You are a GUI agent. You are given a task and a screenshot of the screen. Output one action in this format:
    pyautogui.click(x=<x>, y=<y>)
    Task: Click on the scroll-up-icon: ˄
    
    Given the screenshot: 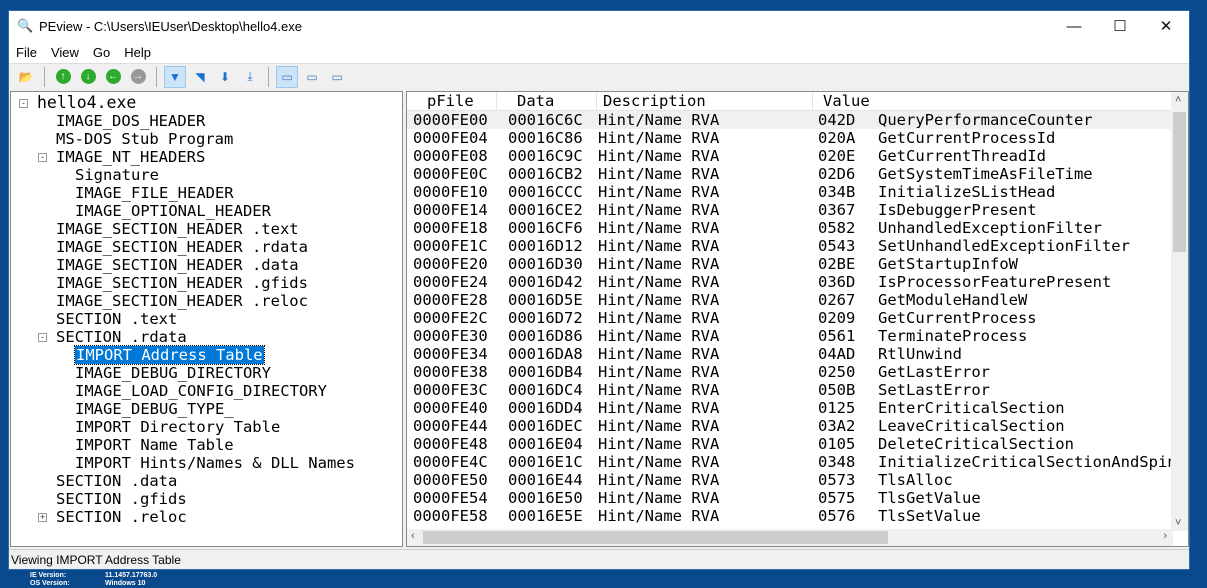 What is the action you would take?
    pyautogui.click(x=1178, y=100)
    